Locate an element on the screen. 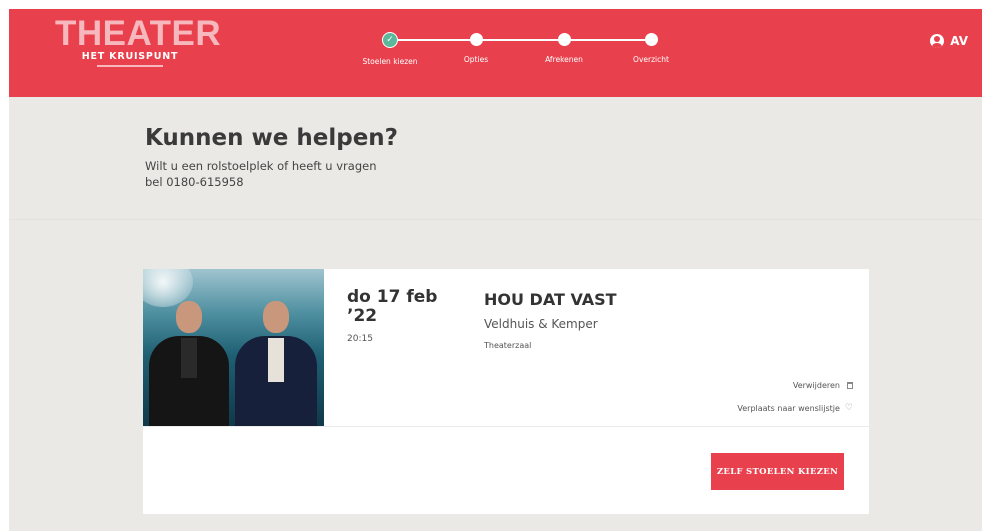 The height and width of the screenshot is (531, 986). step-opties: Opties is located at coordinates (476, 45).